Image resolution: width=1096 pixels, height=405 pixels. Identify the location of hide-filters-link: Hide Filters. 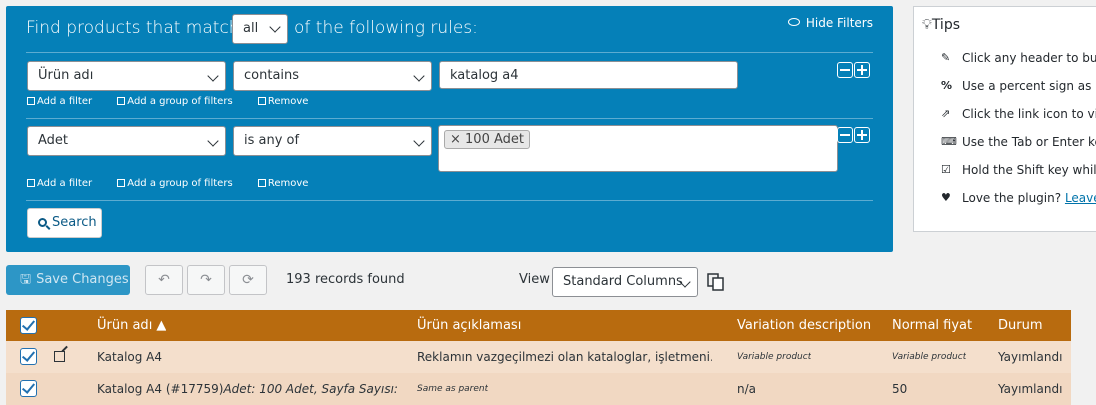
(830, 23).